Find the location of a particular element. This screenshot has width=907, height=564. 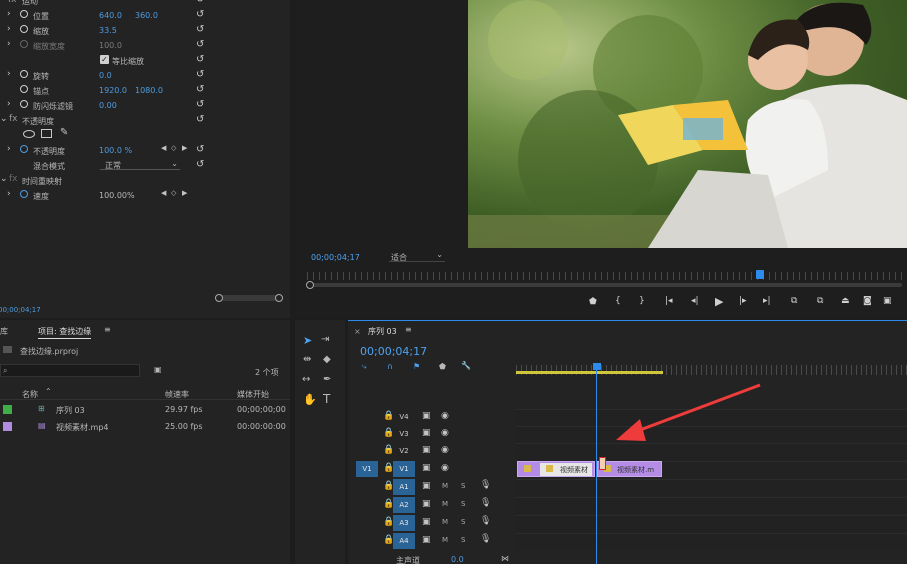

tab-project: 项目: 查找边缘 is located at coordinates (65, 332).